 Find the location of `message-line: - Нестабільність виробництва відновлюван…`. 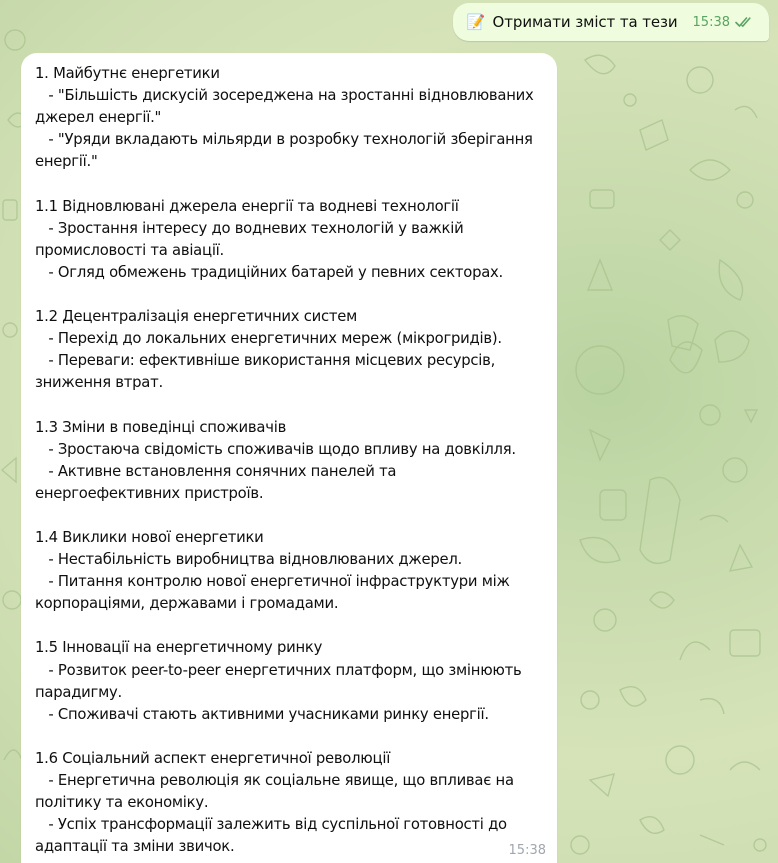

message-line: - Нестабільність виробництва відновлюван… is located at coordinates (249, 560).